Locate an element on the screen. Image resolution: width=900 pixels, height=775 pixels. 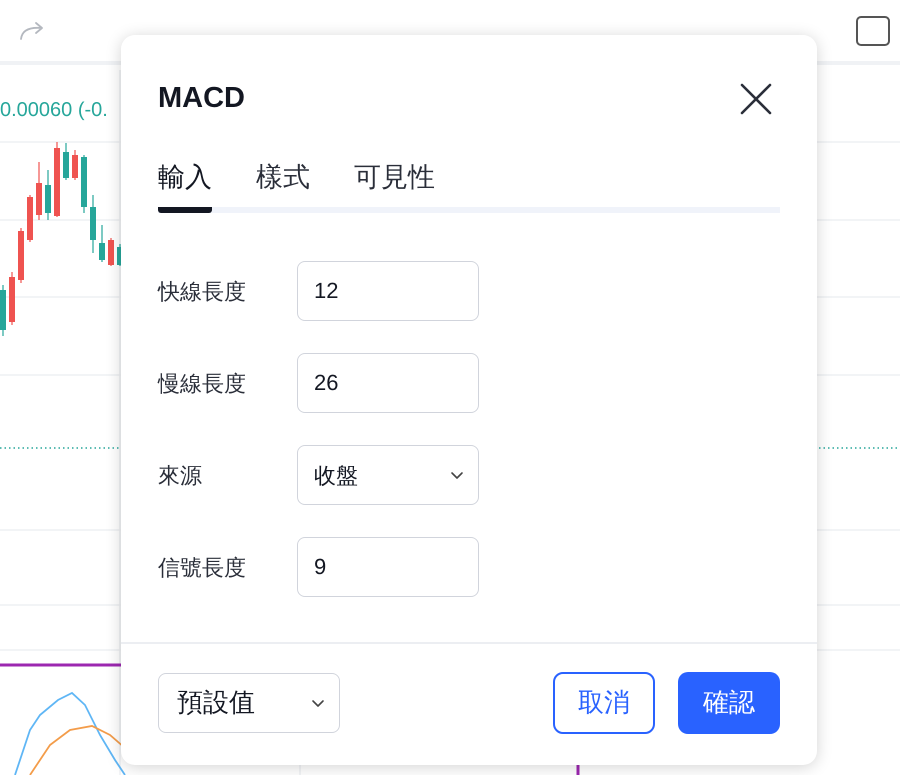
histogram-bar is located at coordinates (578, 768).